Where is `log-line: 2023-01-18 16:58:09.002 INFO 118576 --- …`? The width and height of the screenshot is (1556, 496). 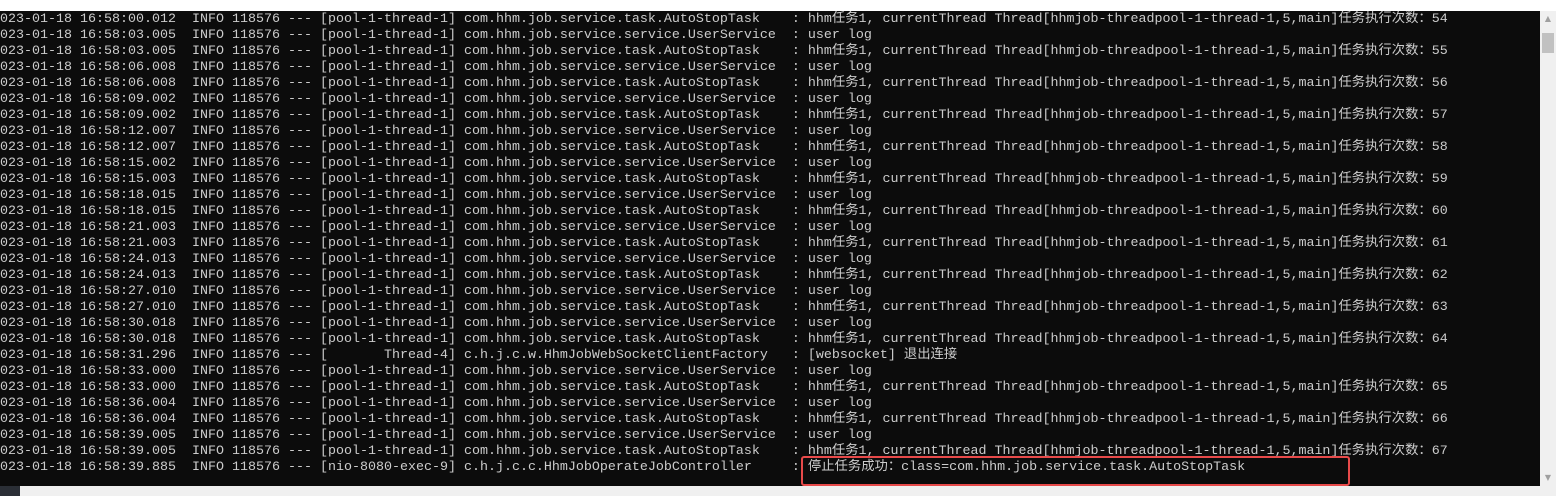 log-line: 2023-01-18 16:58:09.002 INFO 118576 --- … is located at coordinates (724, 100).